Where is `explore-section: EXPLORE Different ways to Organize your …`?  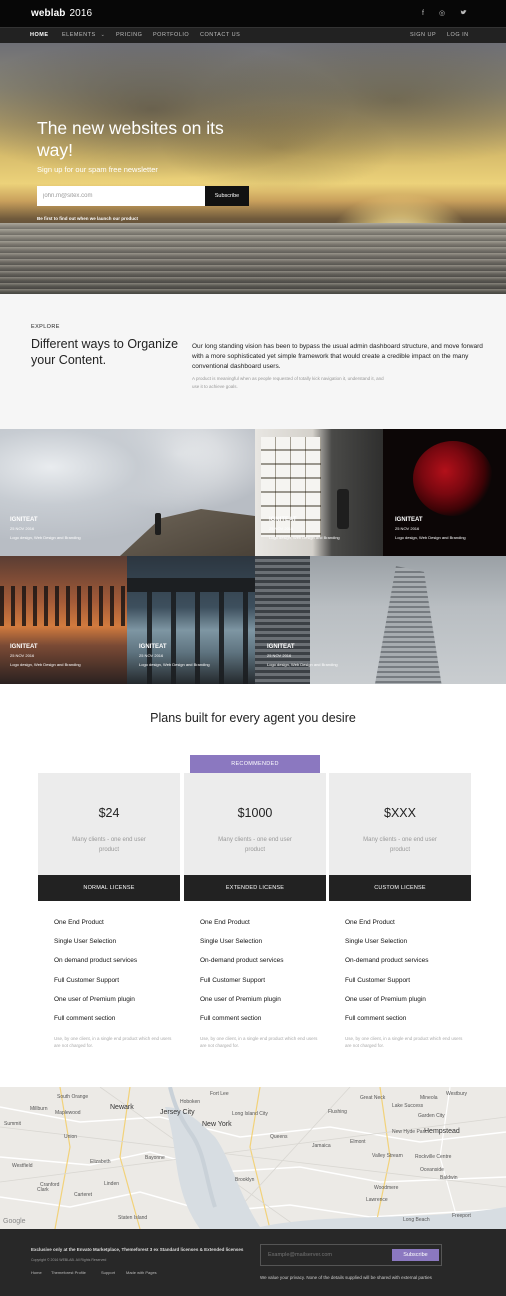
explore-section: EXPLORE Different ways to Organize your … is located at coordinates (253, 361).